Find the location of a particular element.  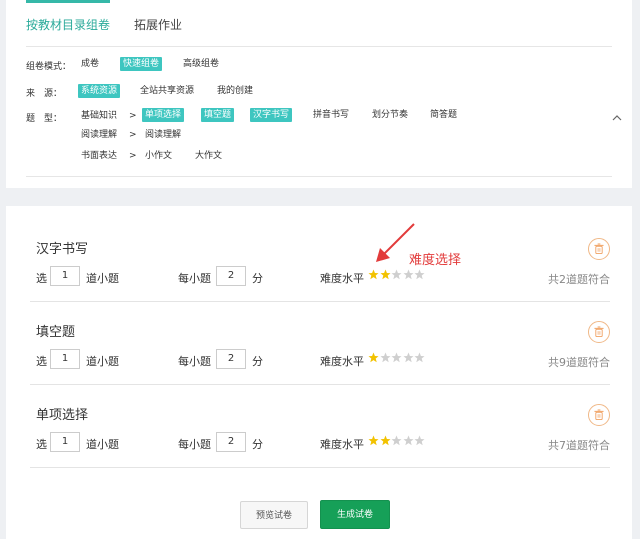

type-label: 题 型： is located at coordinates (44, 119).